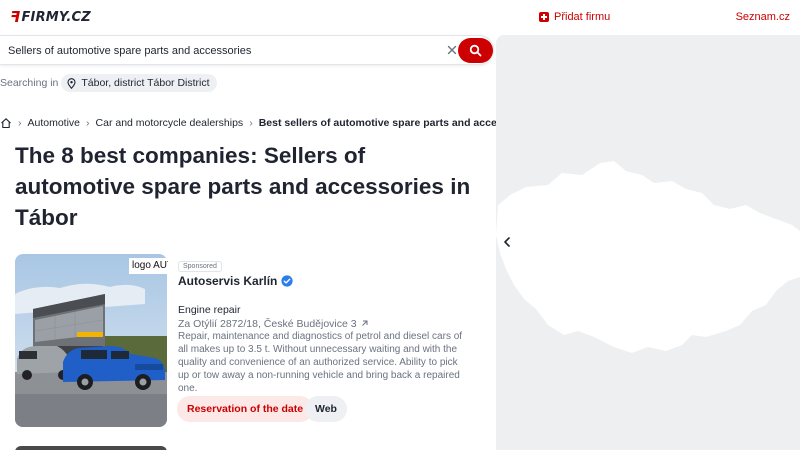 The width and height of the screenshot is (800, 450). I want to click on result-category: Engine repair, so click(209, 310).